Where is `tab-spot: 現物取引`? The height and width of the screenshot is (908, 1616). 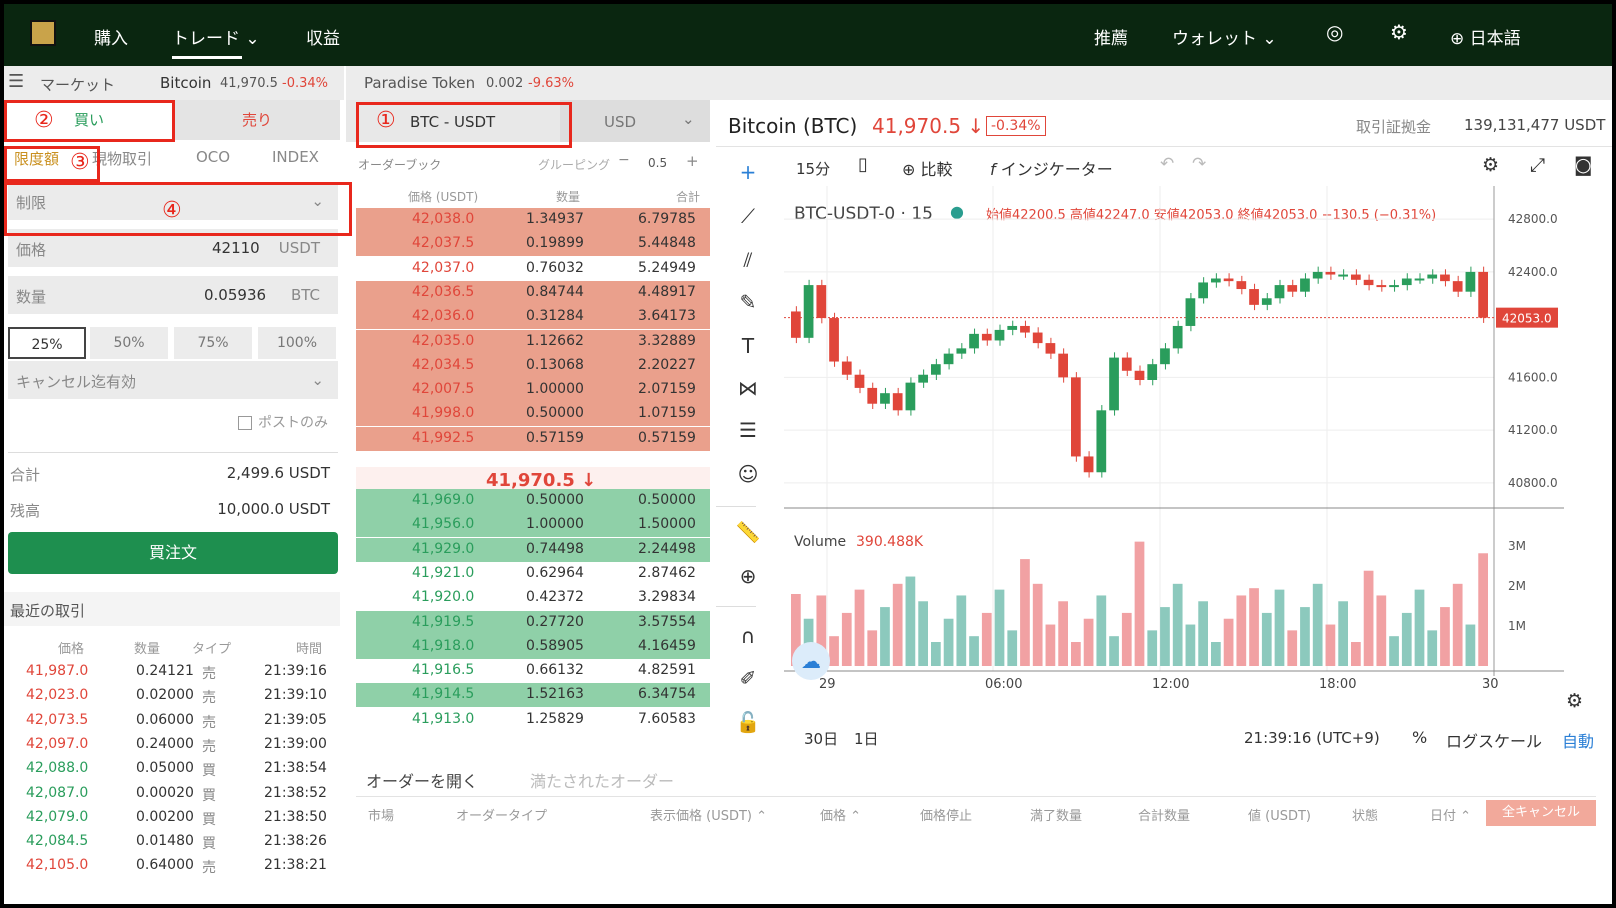 tab-spot: 現物取引 is located at coordinates (122, 158).